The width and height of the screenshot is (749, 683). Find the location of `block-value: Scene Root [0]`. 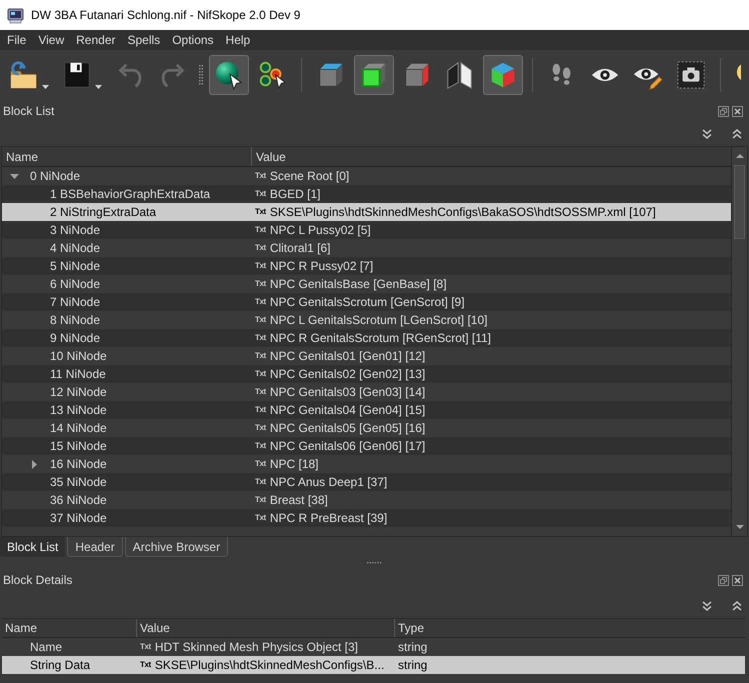

block-value: Scene Root [0] is located at coordinates (310, 176).